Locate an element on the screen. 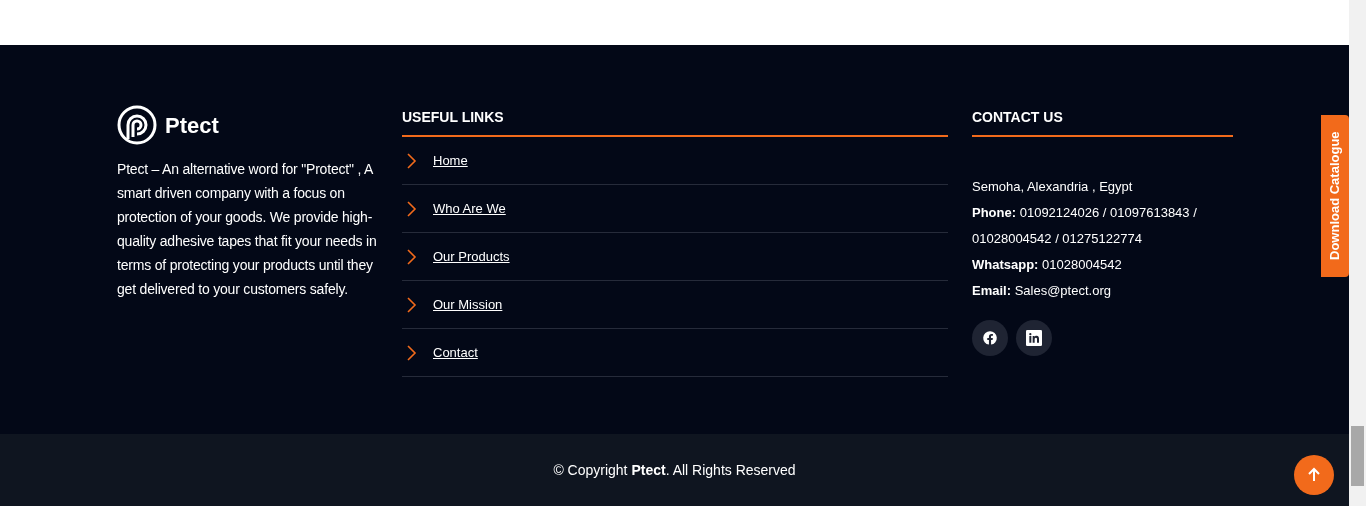  footer-link: Our Mission is located at coordinates (468, 304).